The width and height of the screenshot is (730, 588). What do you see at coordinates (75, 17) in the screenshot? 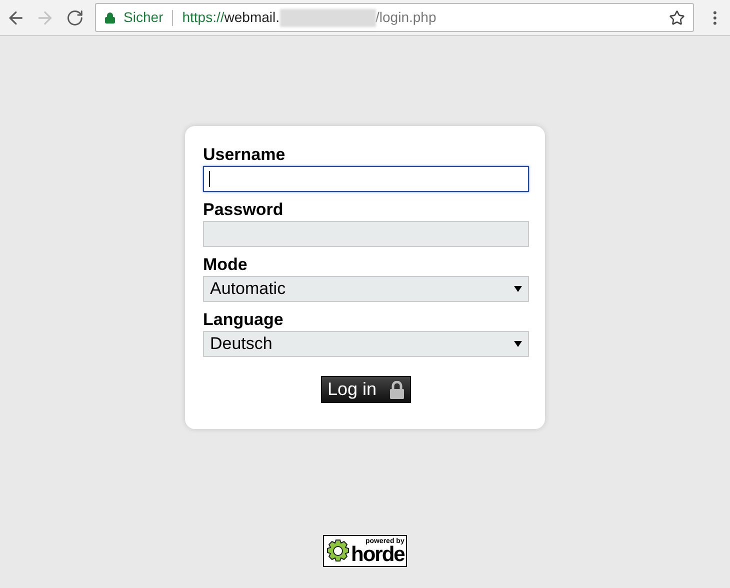
I see `reload-icon` at bounding box center [75, 17].